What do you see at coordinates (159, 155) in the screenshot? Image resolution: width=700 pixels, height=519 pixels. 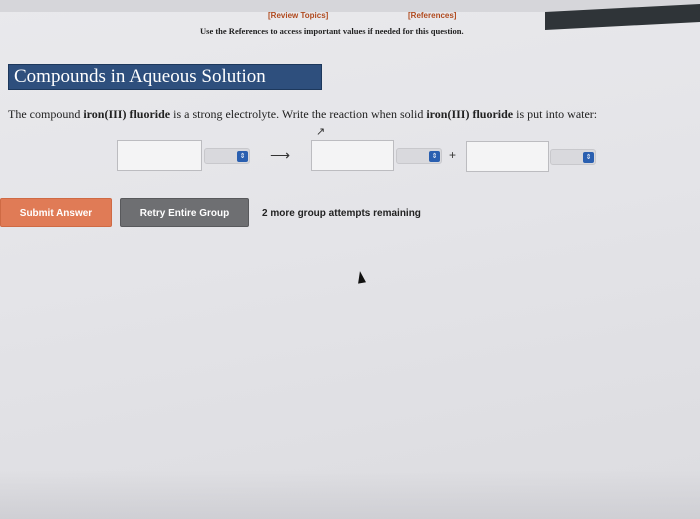 I see `reactant-formula-input` at bounding box center [159, 155].